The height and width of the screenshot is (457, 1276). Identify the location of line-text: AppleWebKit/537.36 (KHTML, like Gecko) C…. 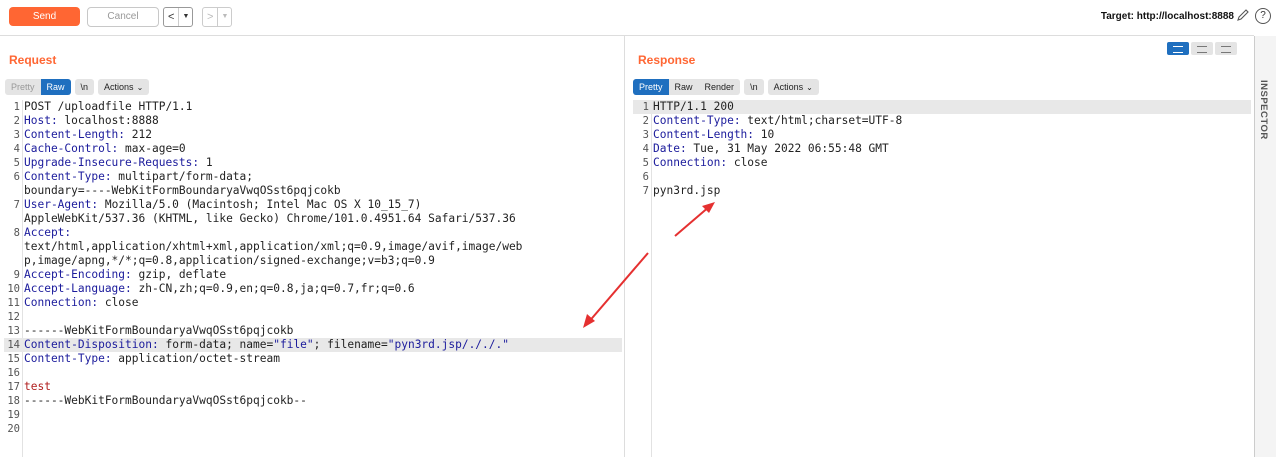
(270, 219).